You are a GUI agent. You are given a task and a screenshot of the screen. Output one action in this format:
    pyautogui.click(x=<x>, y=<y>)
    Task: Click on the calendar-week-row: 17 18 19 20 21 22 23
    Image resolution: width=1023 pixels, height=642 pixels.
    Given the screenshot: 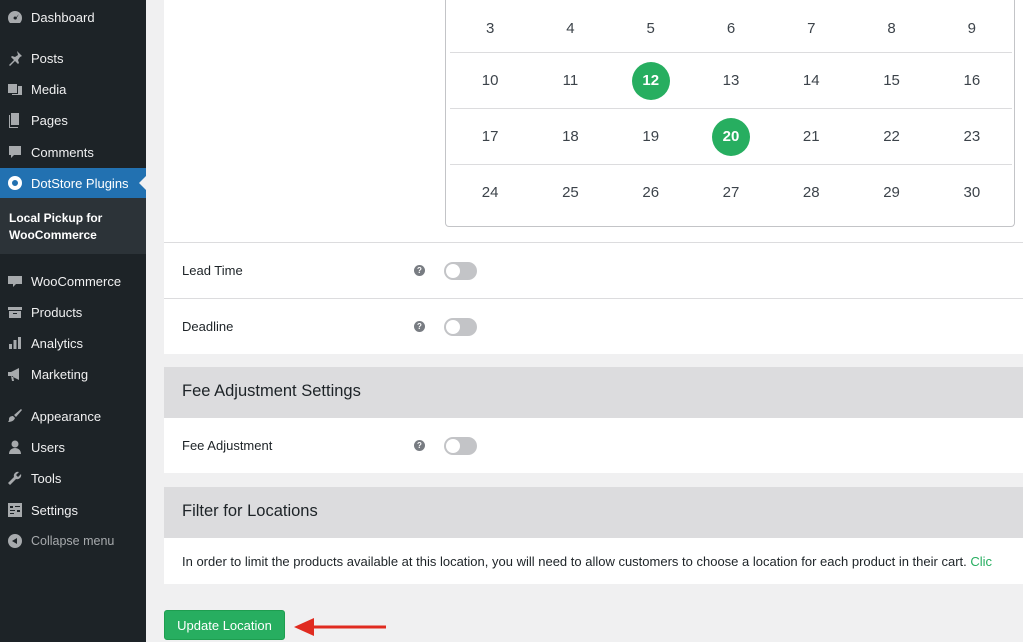 What is the action you would take?
    pyautogui.click(x=731, y=136)
    